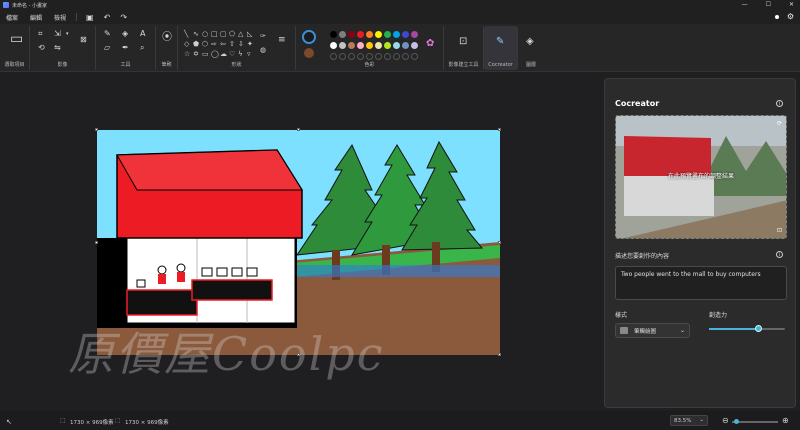  Describe the element at coordinates (60, 17) in the screenshot. I see `menu-view: 檢視` at that location.